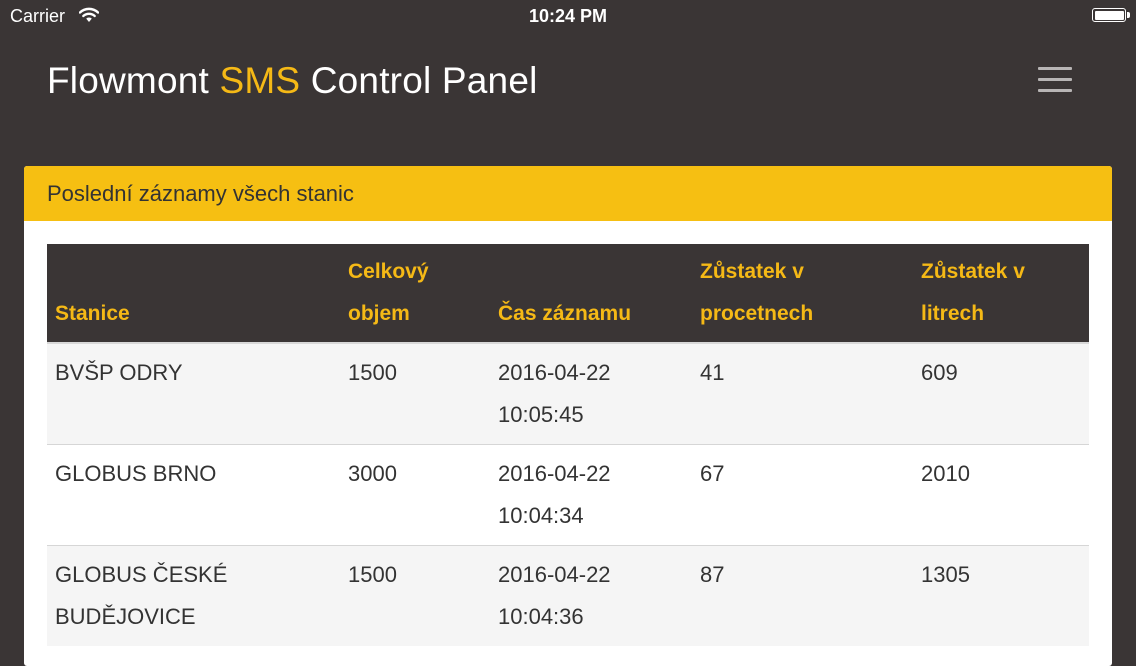 The height and width of the screenshot is (666, 1136). Describe the element at coordinates (1001, 595) in the screenshot. I see `cell-remaining-liters: 1305` at that location.